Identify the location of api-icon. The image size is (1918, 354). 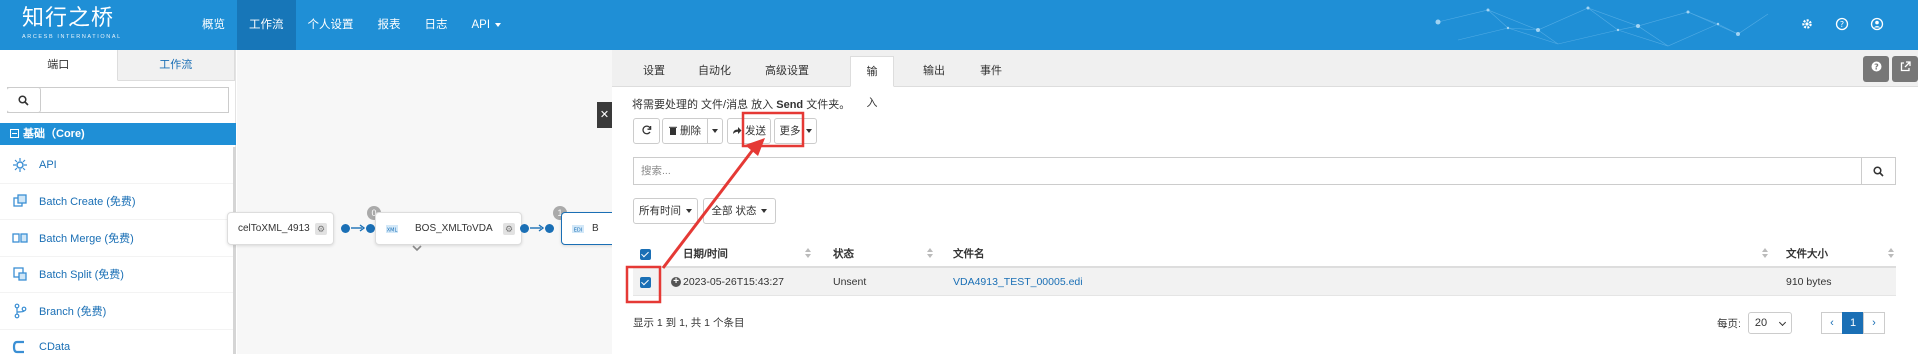
(20, 164).